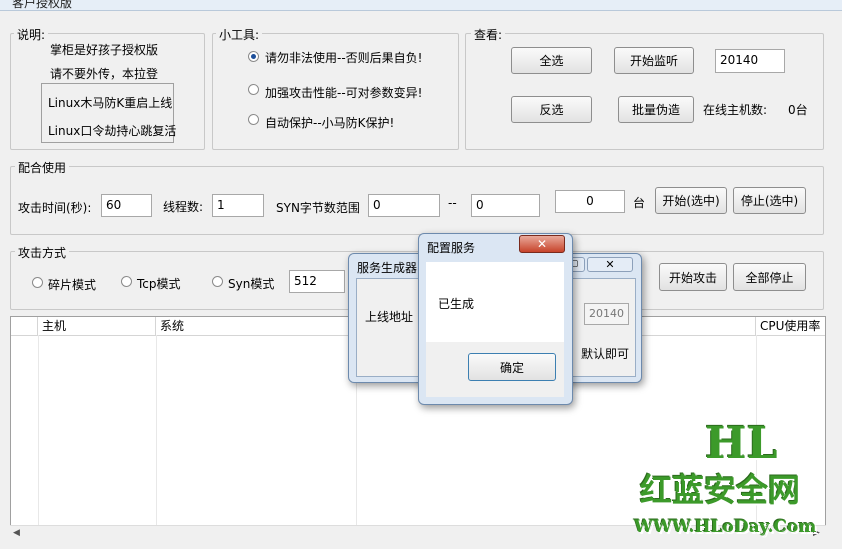 This screenshot has width=842, height=549. Describe the element at coordinates (693, 277) in the screenshot. I see `start-attack-button: 开始攻击` at that location.